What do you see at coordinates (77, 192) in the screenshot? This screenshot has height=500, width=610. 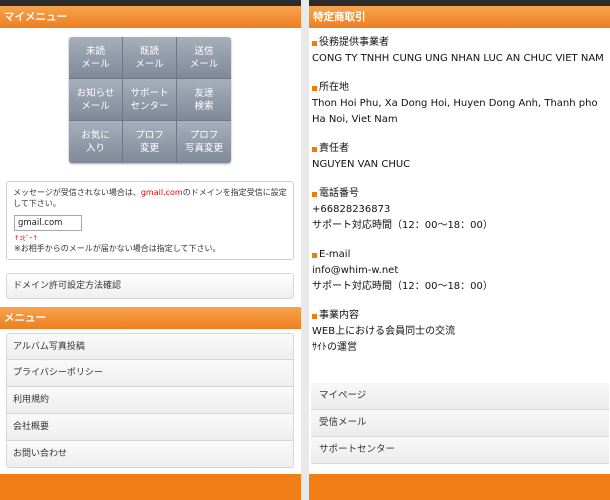 I see `notice-text-before: メッセージが受信されない場合は、` at bounding box center [77, 192].